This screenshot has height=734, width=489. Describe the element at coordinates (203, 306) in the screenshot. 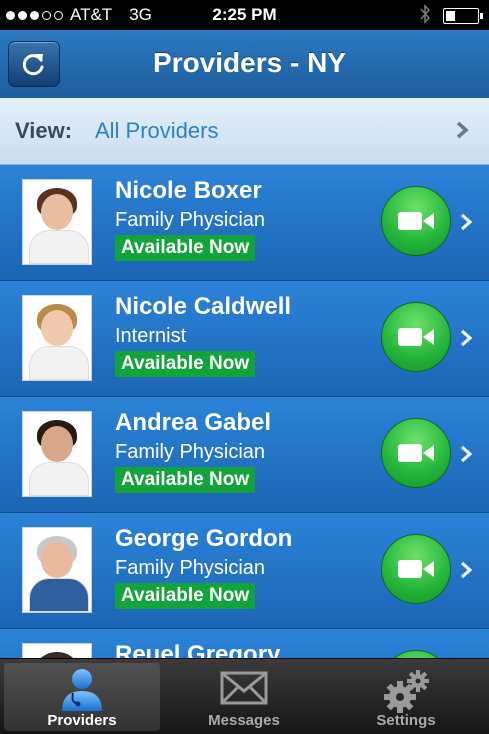

I see `provider-name: Nicole Caldwell` at that location.